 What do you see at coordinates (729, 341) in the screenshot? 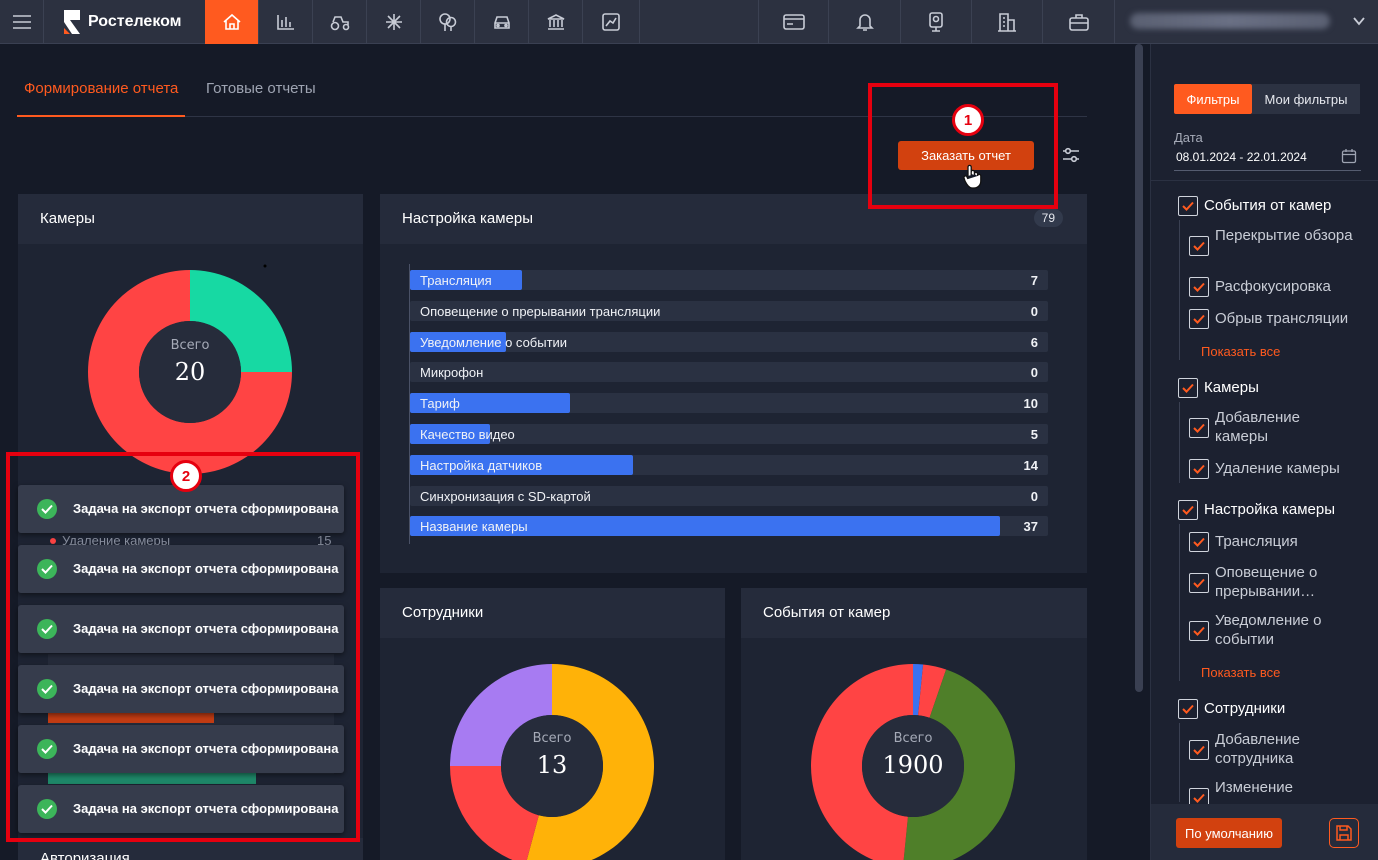
I see `bar-row: Уведомление о событии 6` at bounding box center [729, 341].